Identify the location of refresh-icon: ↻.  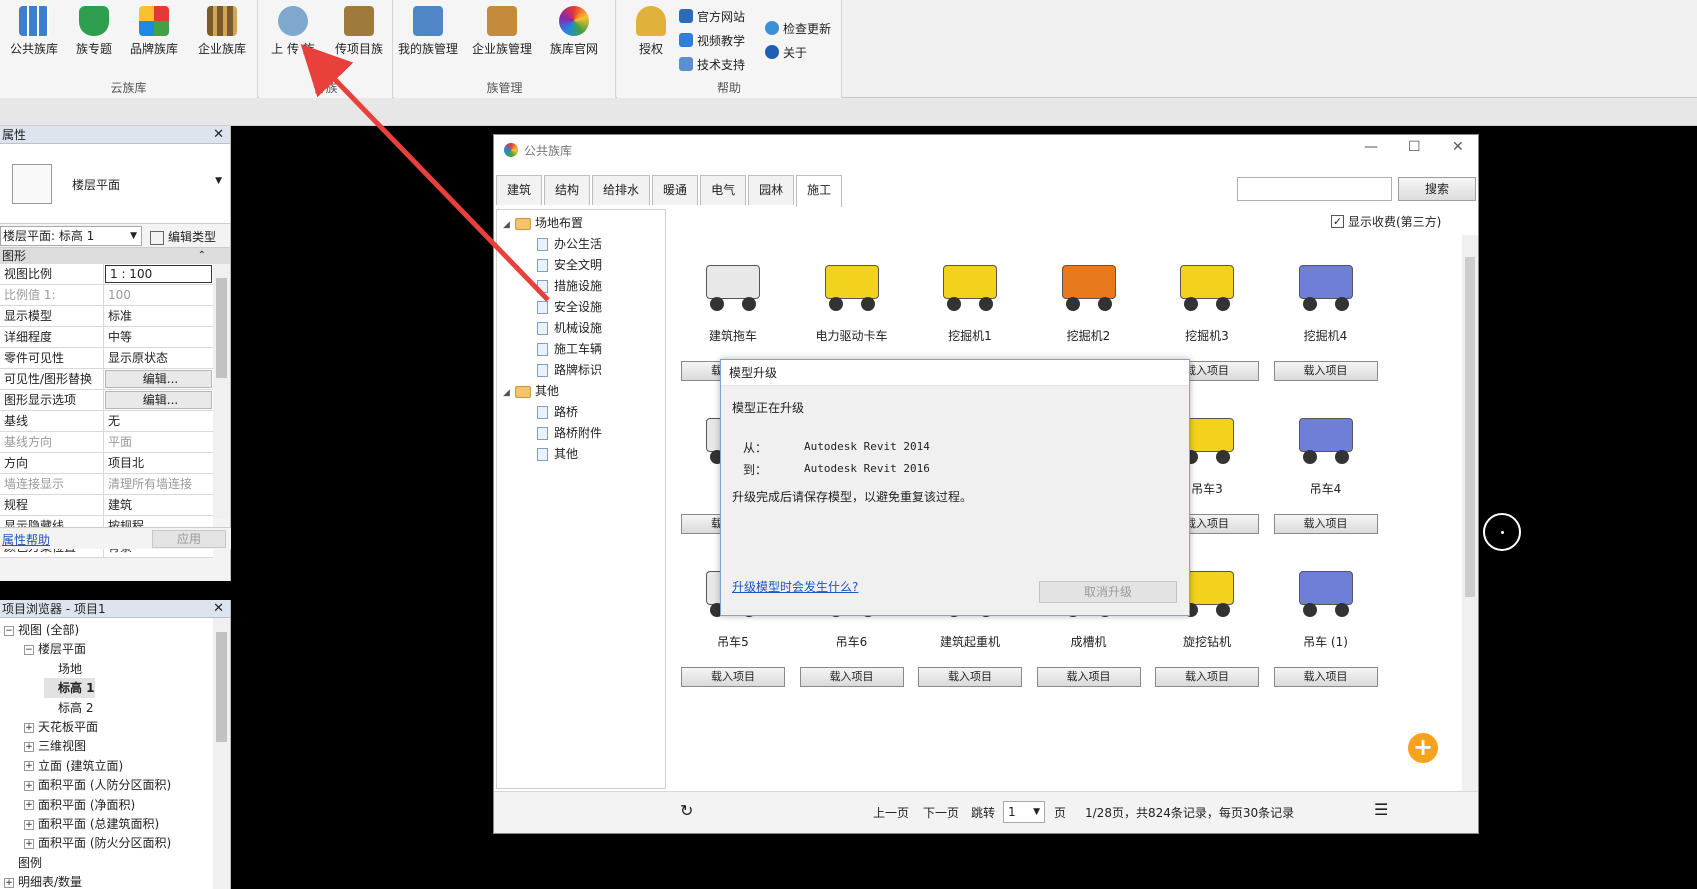
(686, 810).